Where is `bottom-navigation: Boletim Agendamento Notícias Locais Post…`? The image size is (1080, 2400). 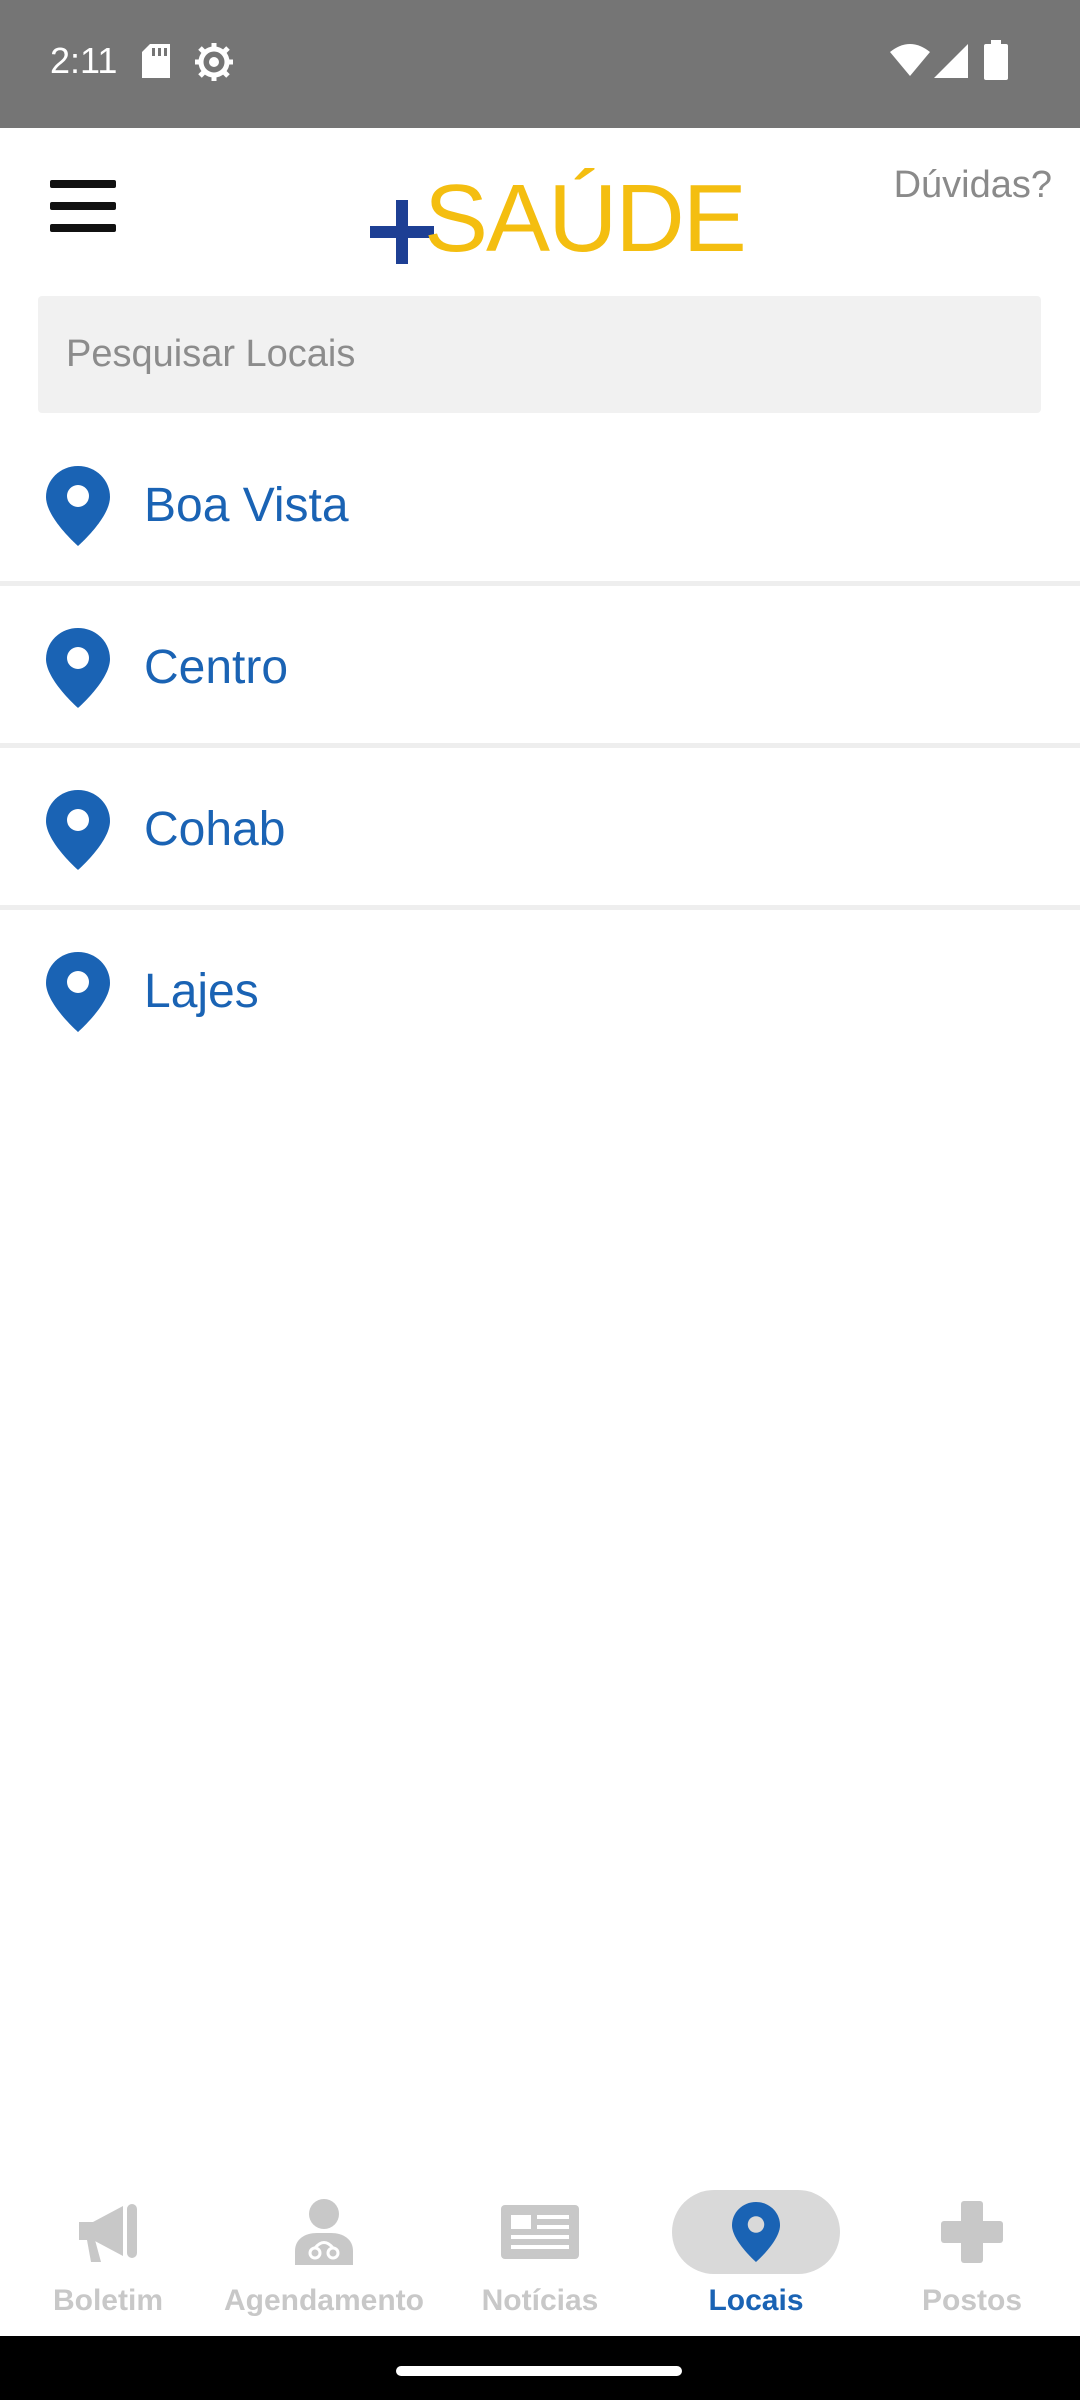 bottom-navigation: Boletim Agendamento Notícias Locais Post… is located at coordinates (540, 2253).